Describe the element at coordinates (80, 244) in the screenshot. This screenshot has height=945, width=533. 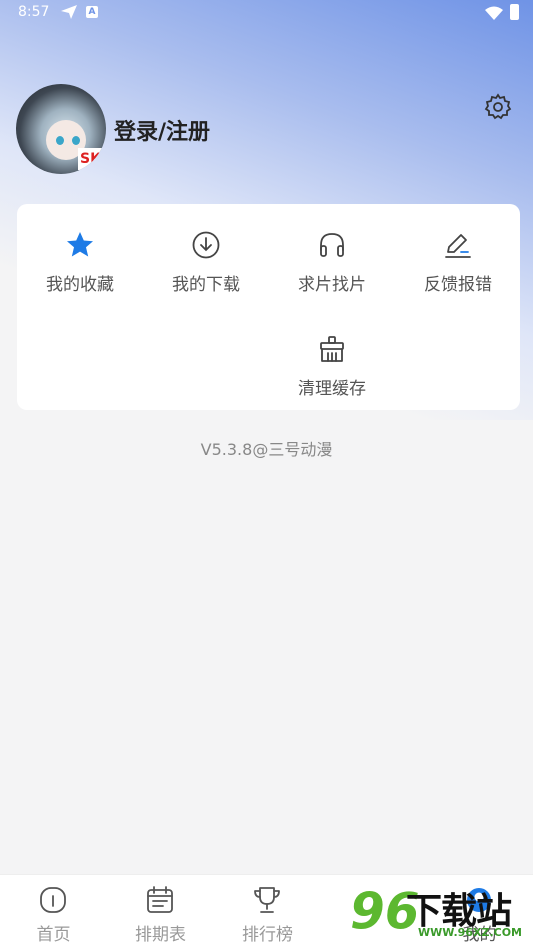
I see `star-icon` at that location.